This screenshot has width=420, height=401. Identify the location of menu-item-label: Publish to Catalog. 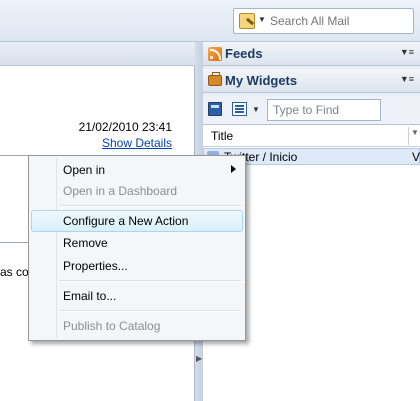
(112, 326).